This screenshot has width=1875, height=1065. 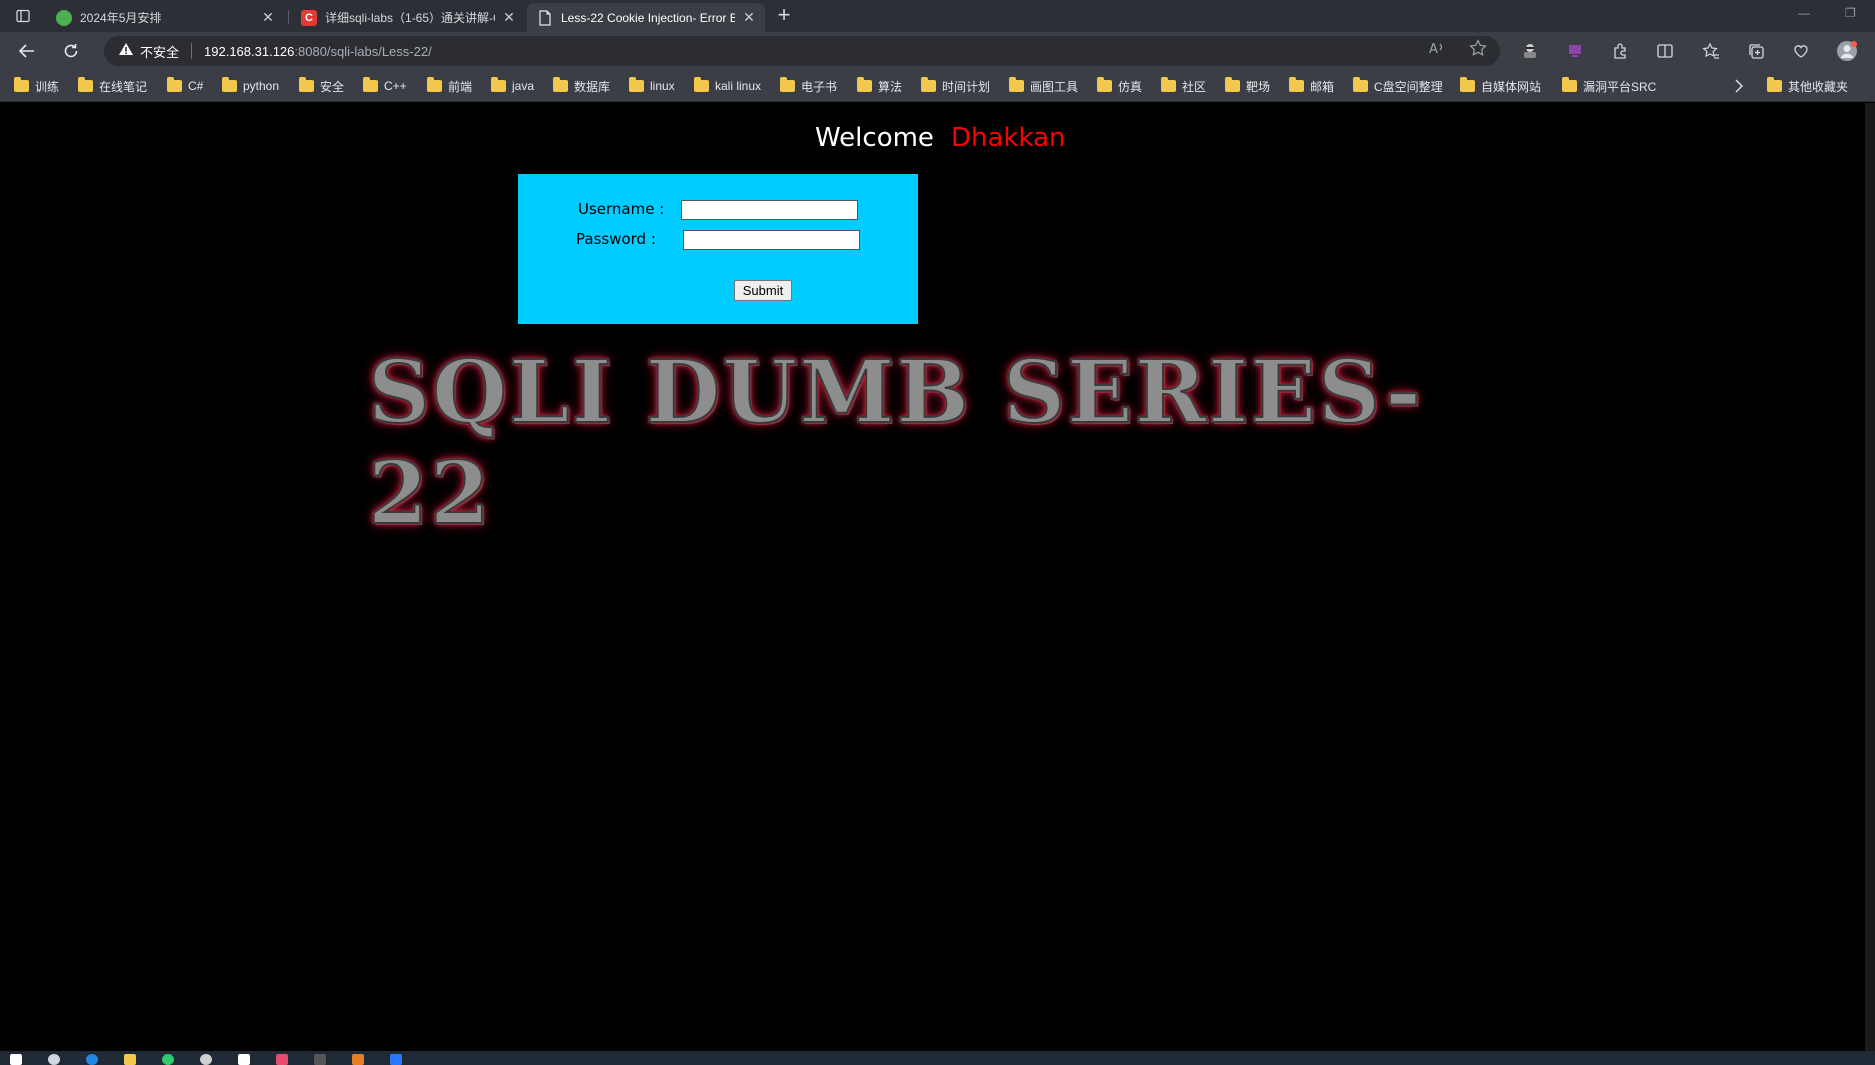 What do you see at coordinates (165, 17) in the screenshot?
I see `tab-1: 2024年5月安排 ✕` at bounding box center [165, 17].